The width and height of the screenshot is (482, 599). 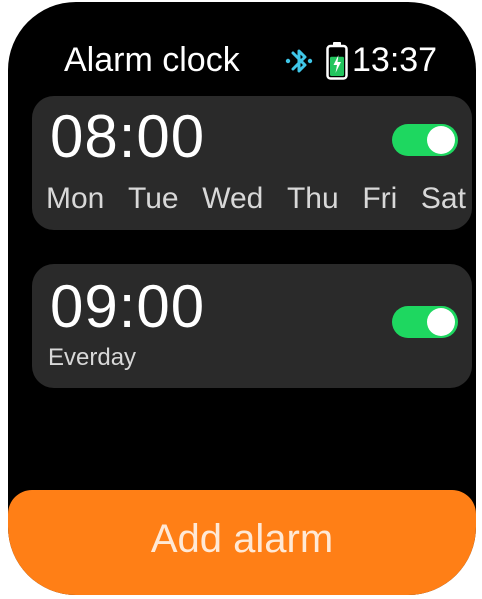 I want to click on status-time: 13:37, so click(x=395, y=60).